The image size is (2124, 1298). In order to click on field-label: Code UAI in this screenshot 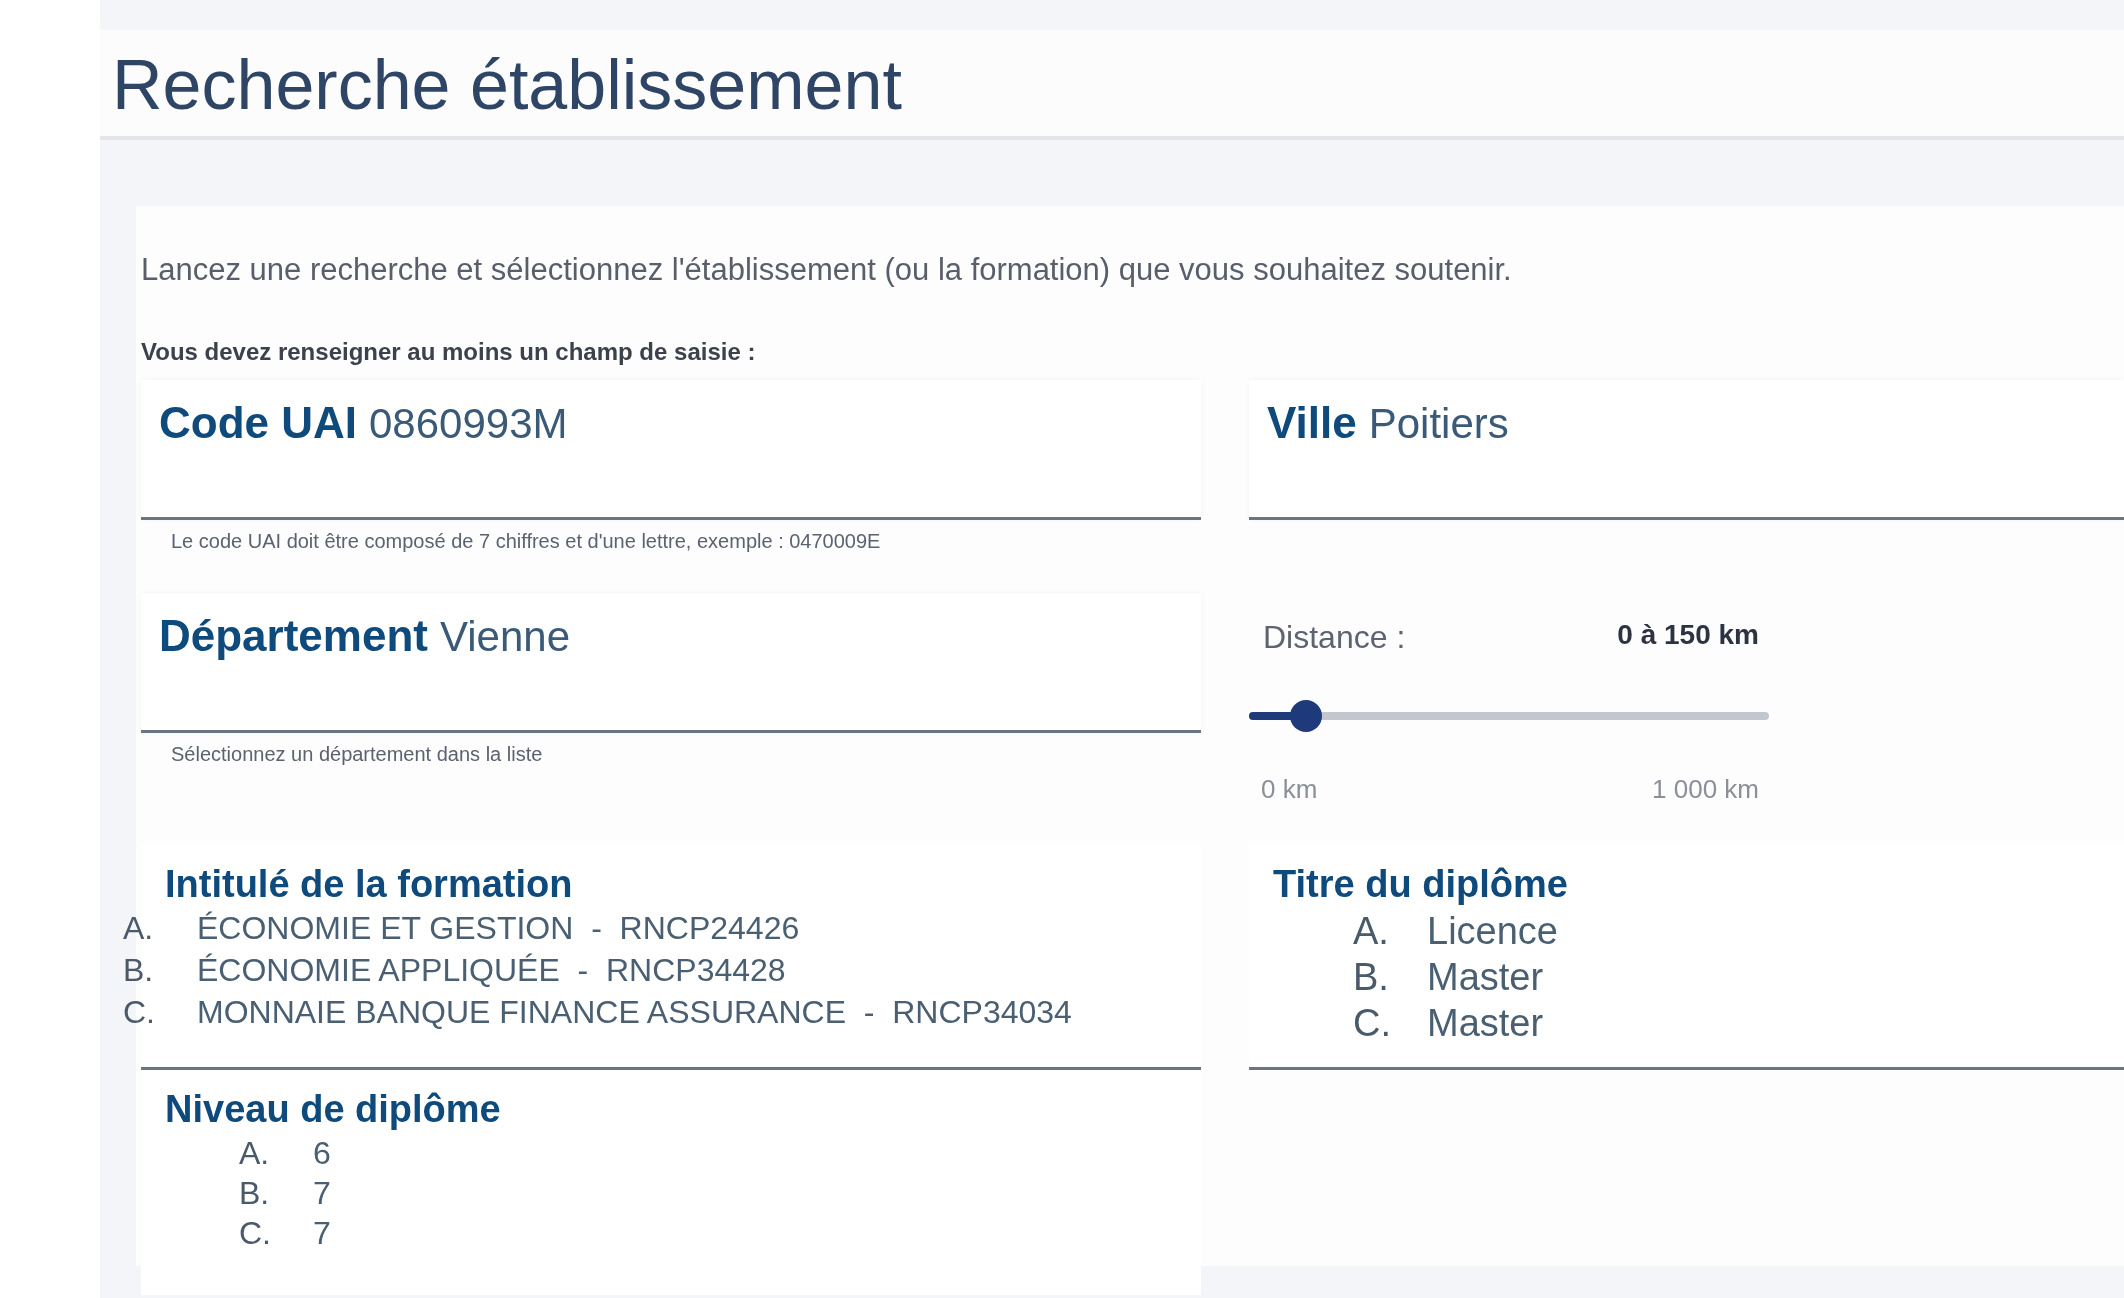, I will do `click(258, 422)`.